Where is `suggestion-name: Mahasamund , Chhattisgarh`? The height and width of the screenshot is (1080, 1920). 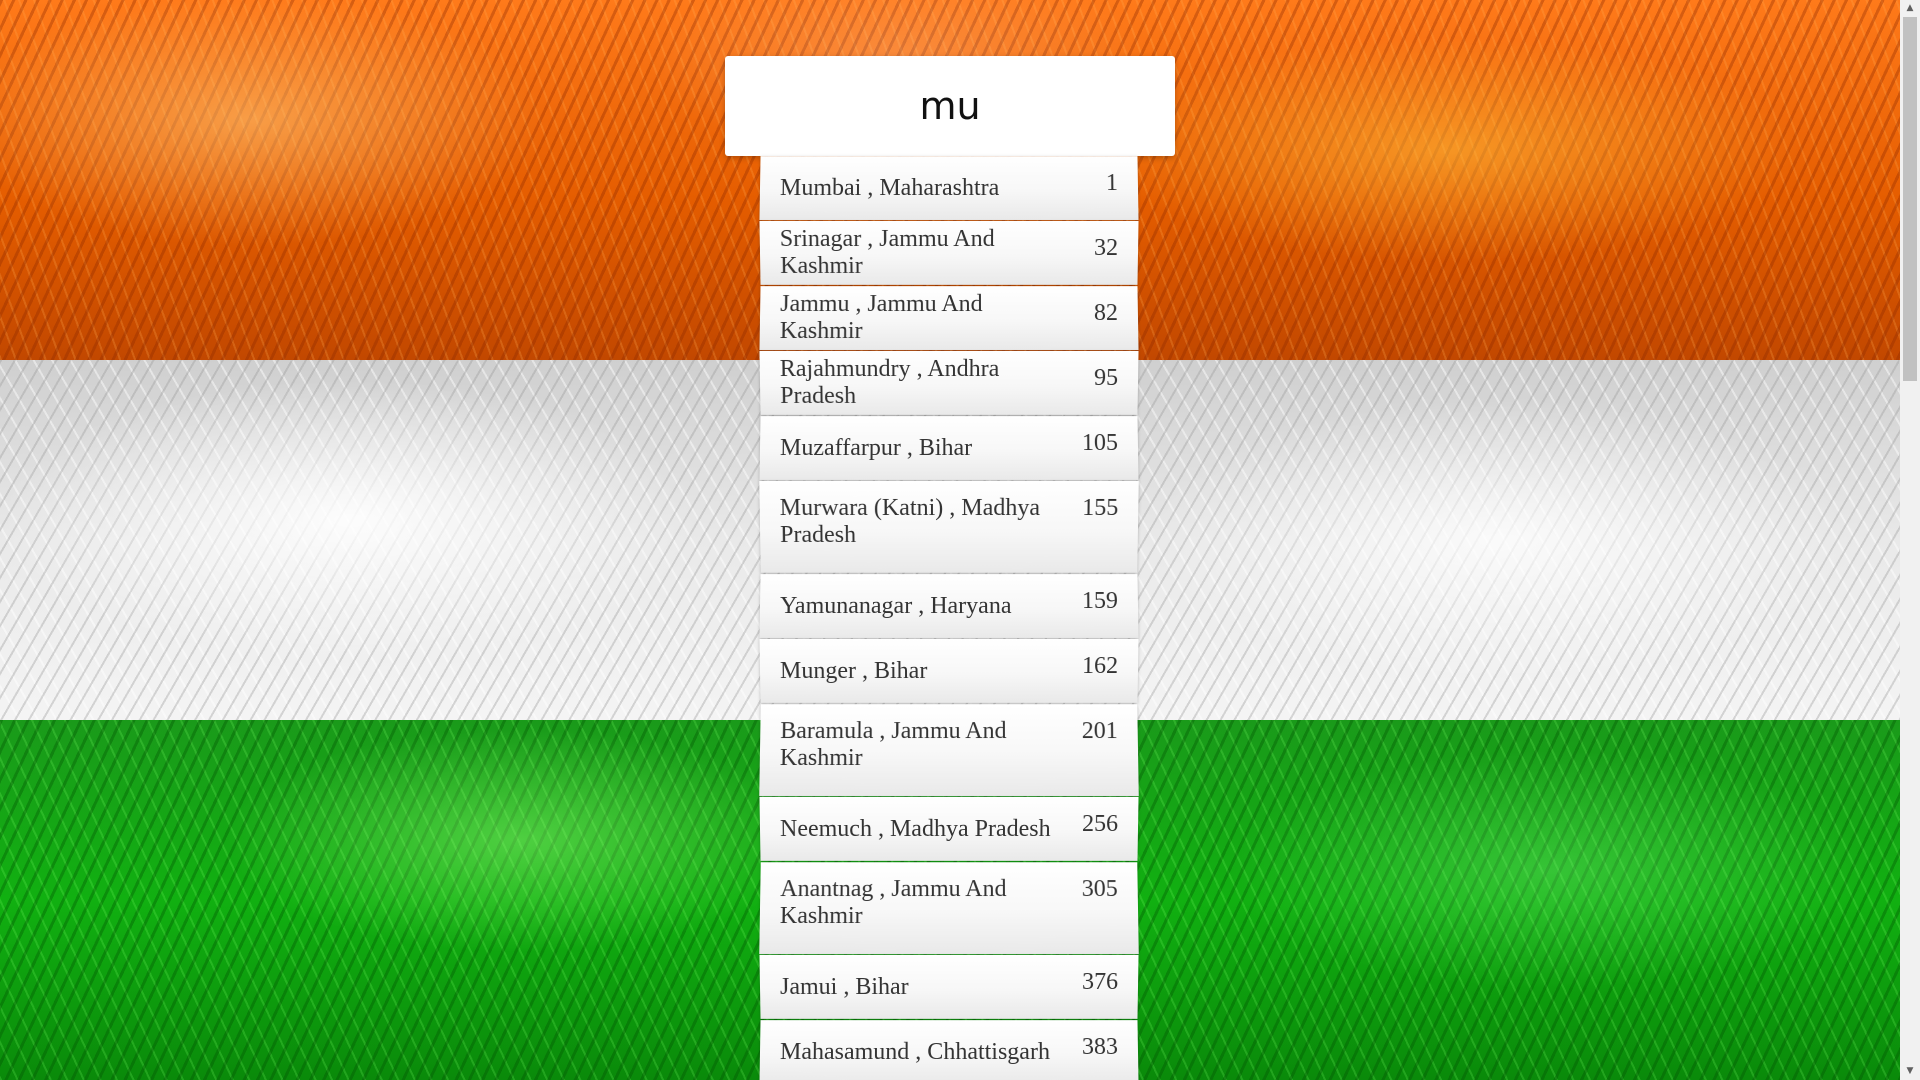 suggestion-name: Mahasamund , Chhattisgarh is located at coordinates (915, 1051).